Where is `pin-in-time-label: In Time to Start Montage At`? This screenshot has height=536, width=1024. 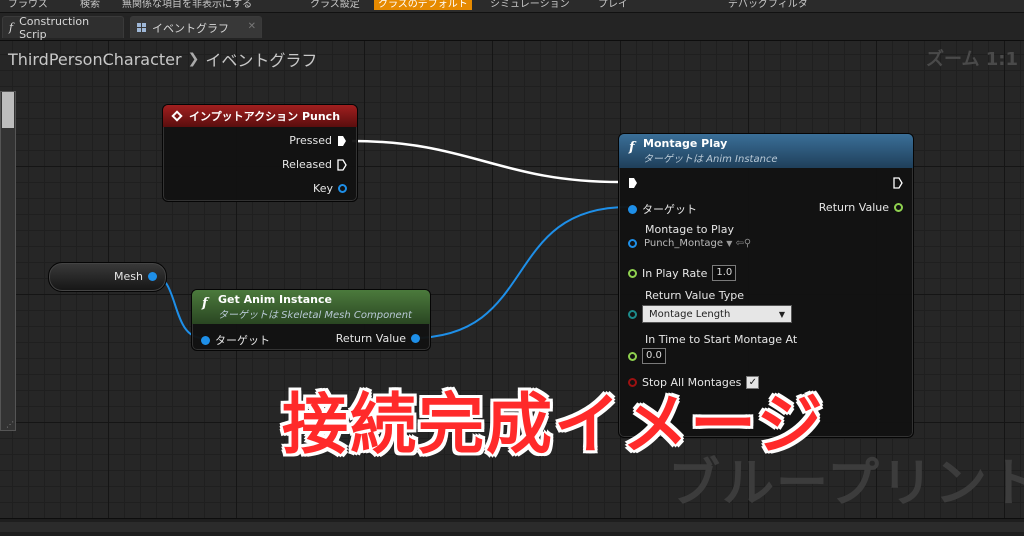 pin-in-time-label: In Time to Start Montage At is located at coordinates (721, 339).